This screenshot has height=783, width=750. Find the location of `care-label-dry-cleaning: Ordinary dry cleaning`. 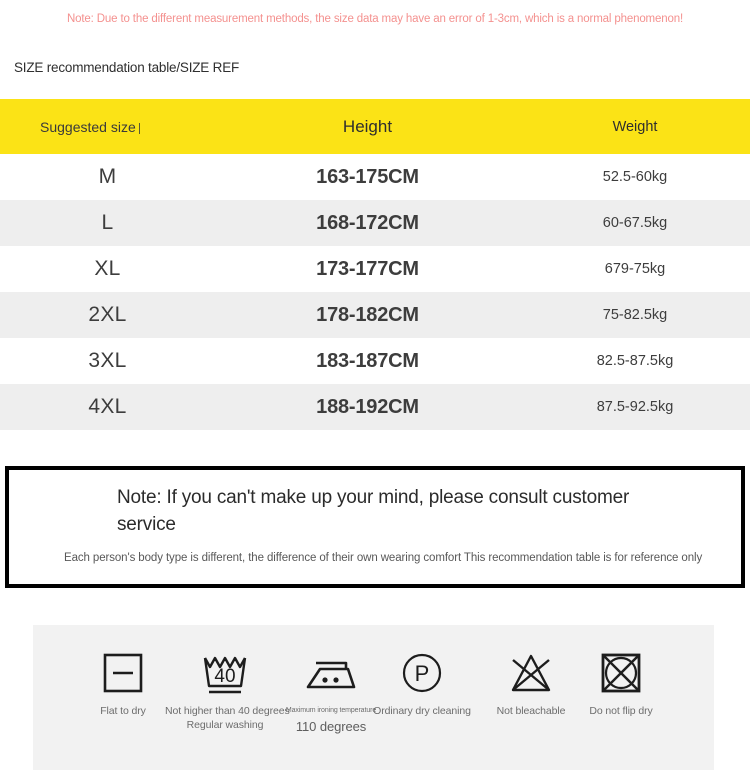

care-label-dry-cleaning: Ordinary dry cleaning is located at coordinates (422, 711).